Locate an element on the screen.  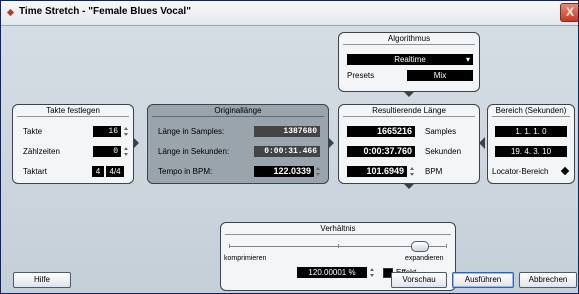
expand-label: expandieren is located at coordinates (424, 258).